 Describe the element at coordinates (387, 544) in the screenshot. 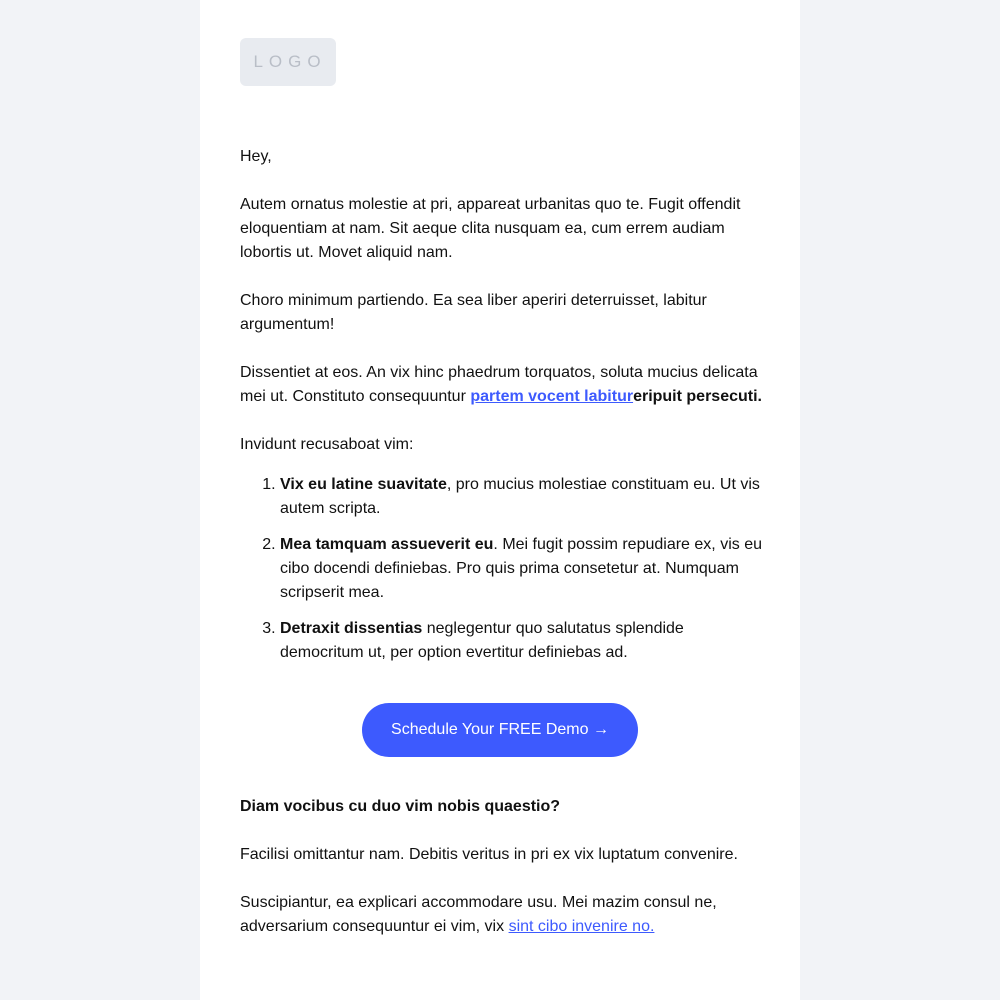

I see `list-item-bold: Mea tamquam assueverit eu` at that location.